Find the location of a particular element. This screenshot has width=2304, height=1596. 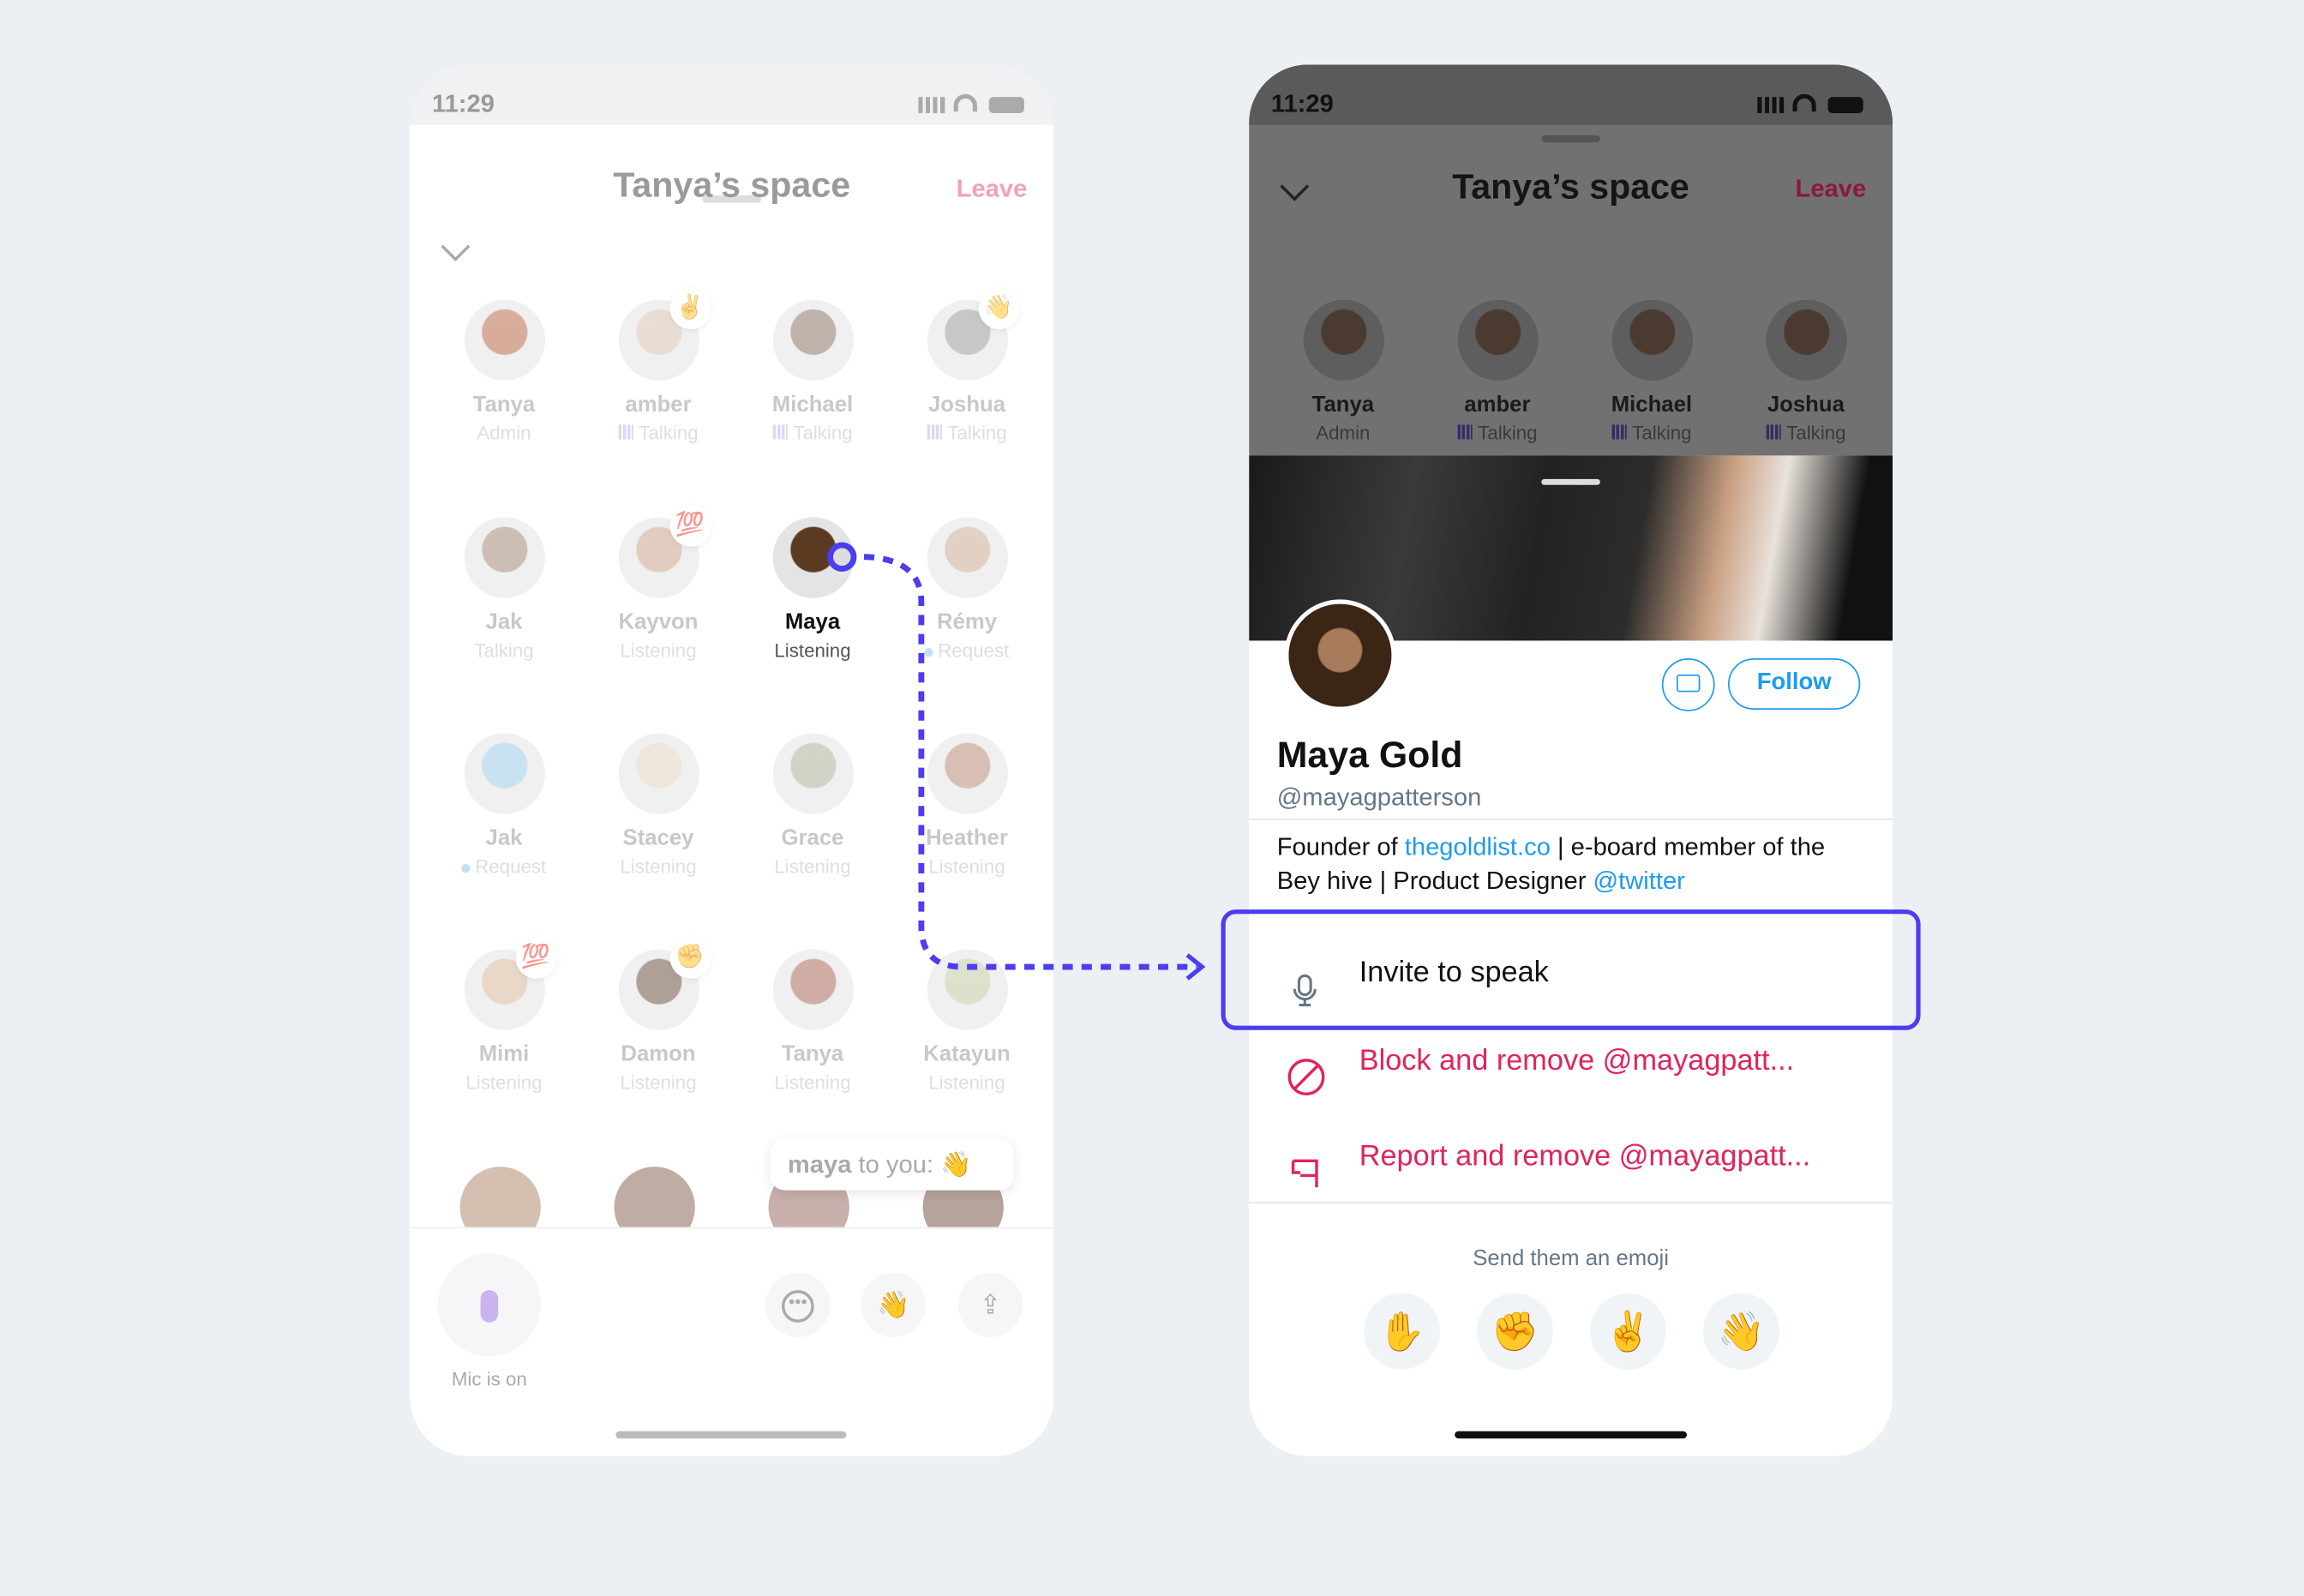

follow-button: Follow is located at coordinates (1794, 684).